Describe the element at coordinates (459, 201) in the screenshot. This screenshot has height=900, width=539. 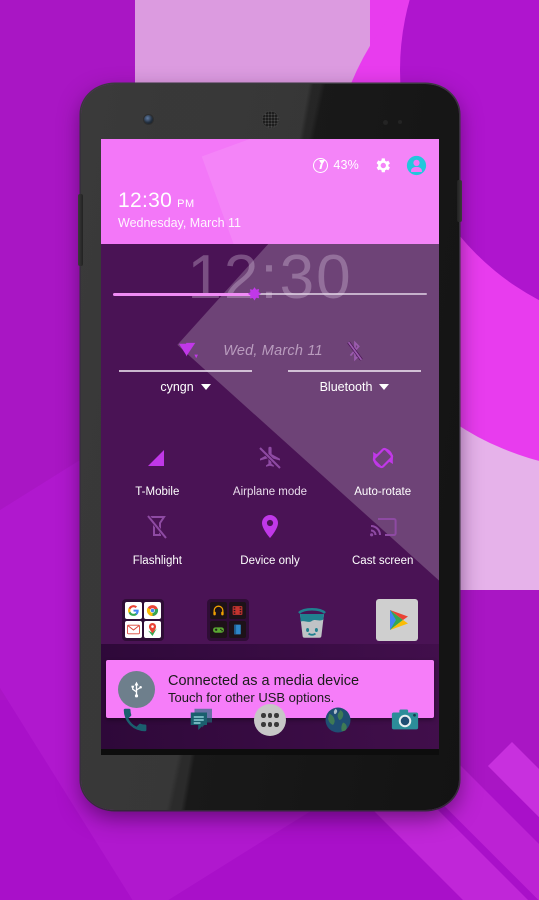
I see `power-button` at that location.